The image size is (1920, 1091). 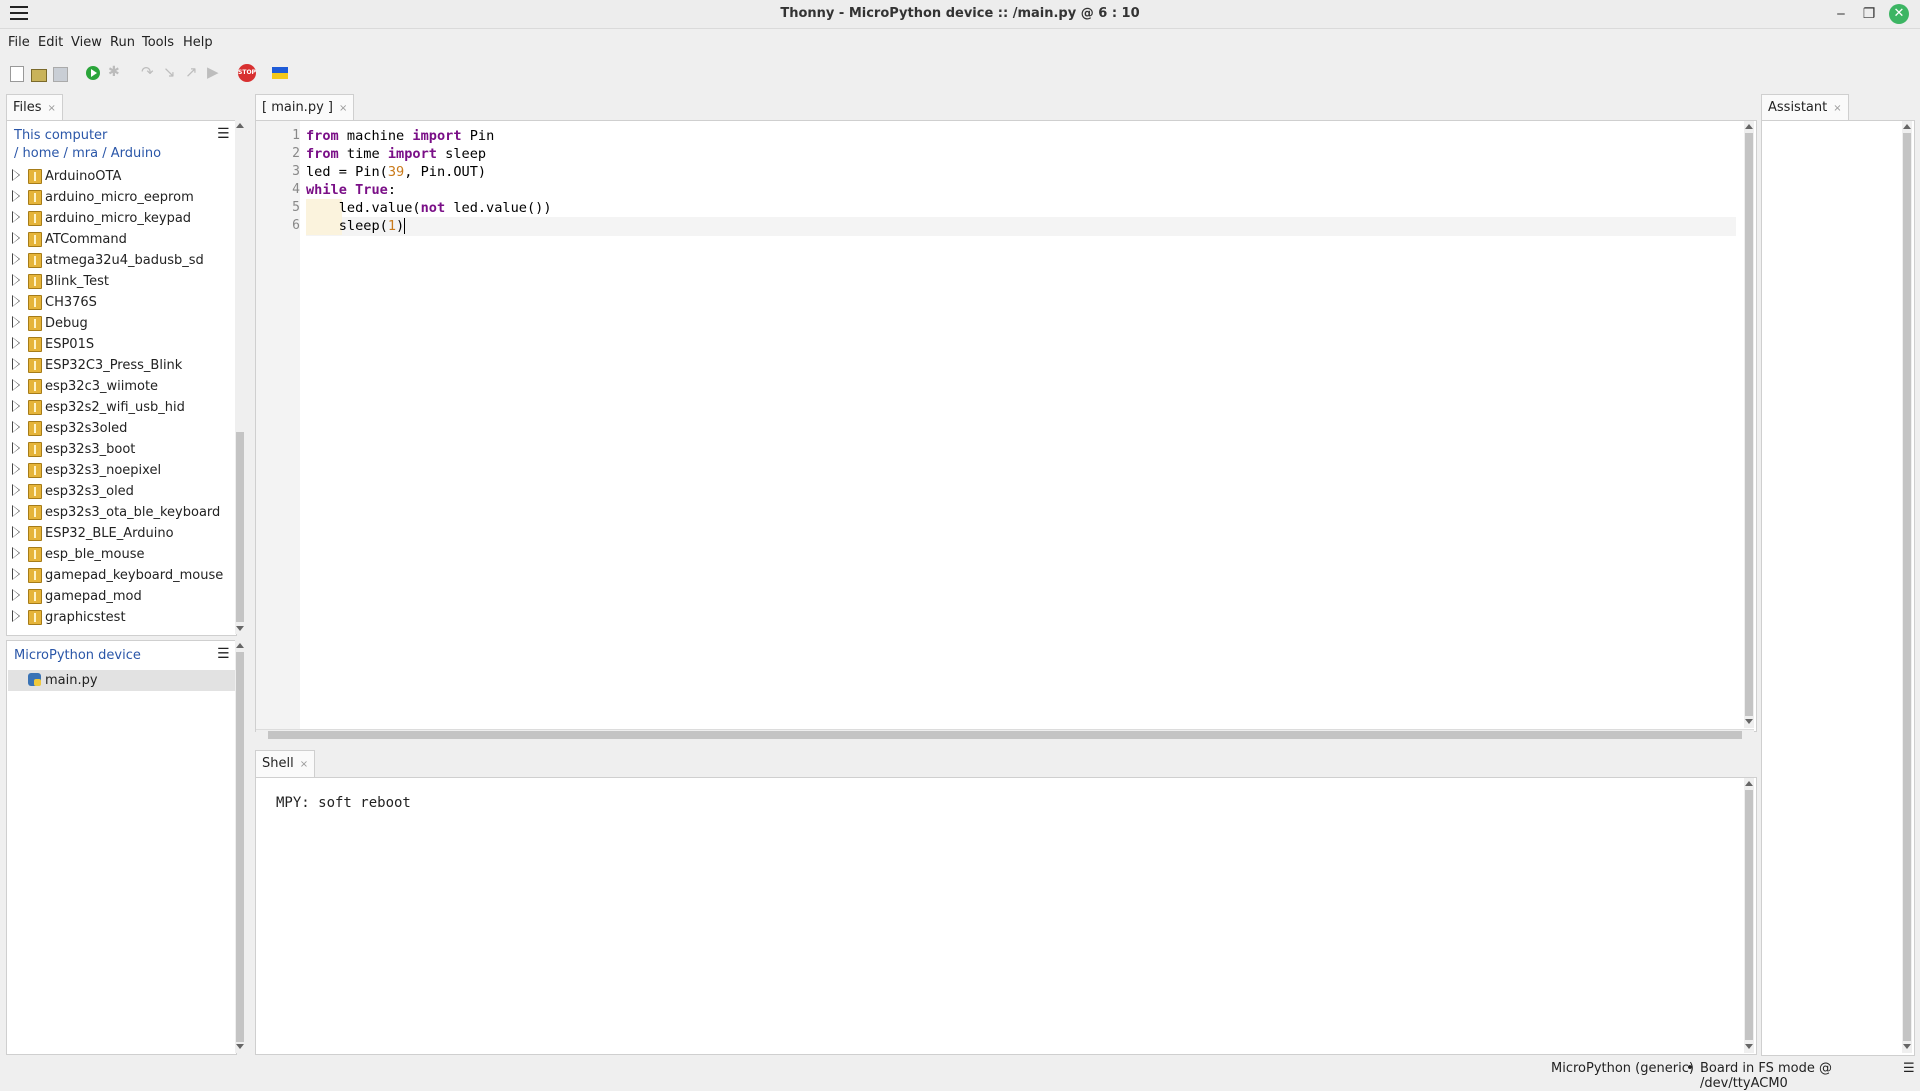 What do you see at coordinates (121, 386) in the screenshot?
I see `list-item: esp32c3_wiimote` at bounding box center [121, 386].